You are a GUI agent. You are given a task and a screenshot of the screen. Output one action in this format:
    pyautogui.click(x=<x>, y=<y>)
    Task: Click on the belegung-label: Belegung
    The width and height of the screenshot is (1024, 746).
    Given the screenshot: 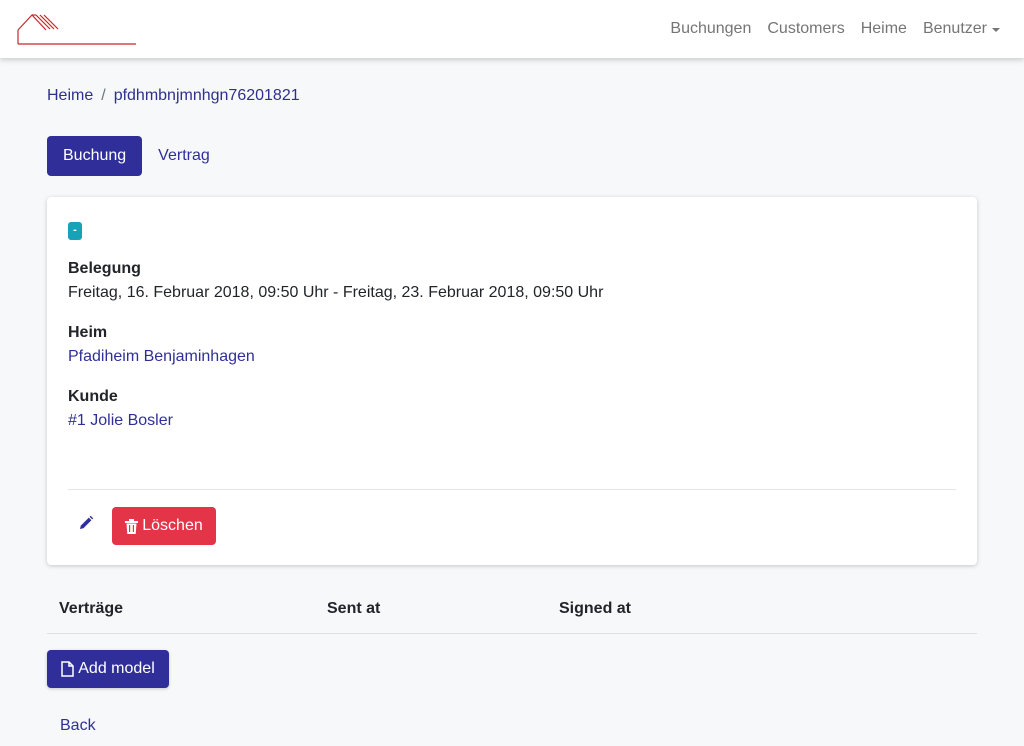 What is the action you would take?
    pyautogui.click(x=104, y=268)
    